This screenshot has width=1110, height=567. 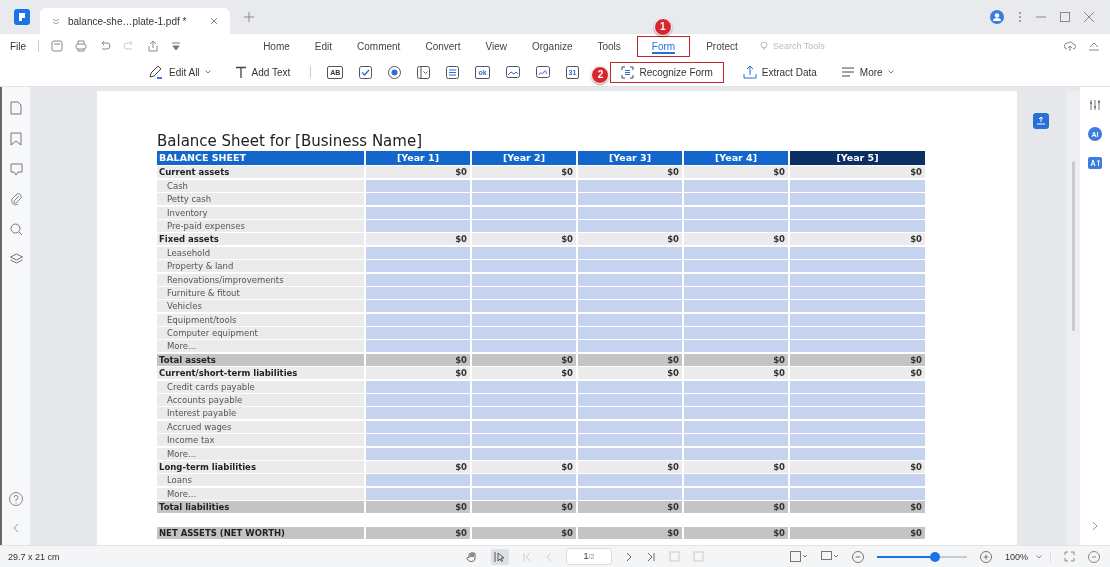 I want to click on print-icon, so click(x=81, y=46).